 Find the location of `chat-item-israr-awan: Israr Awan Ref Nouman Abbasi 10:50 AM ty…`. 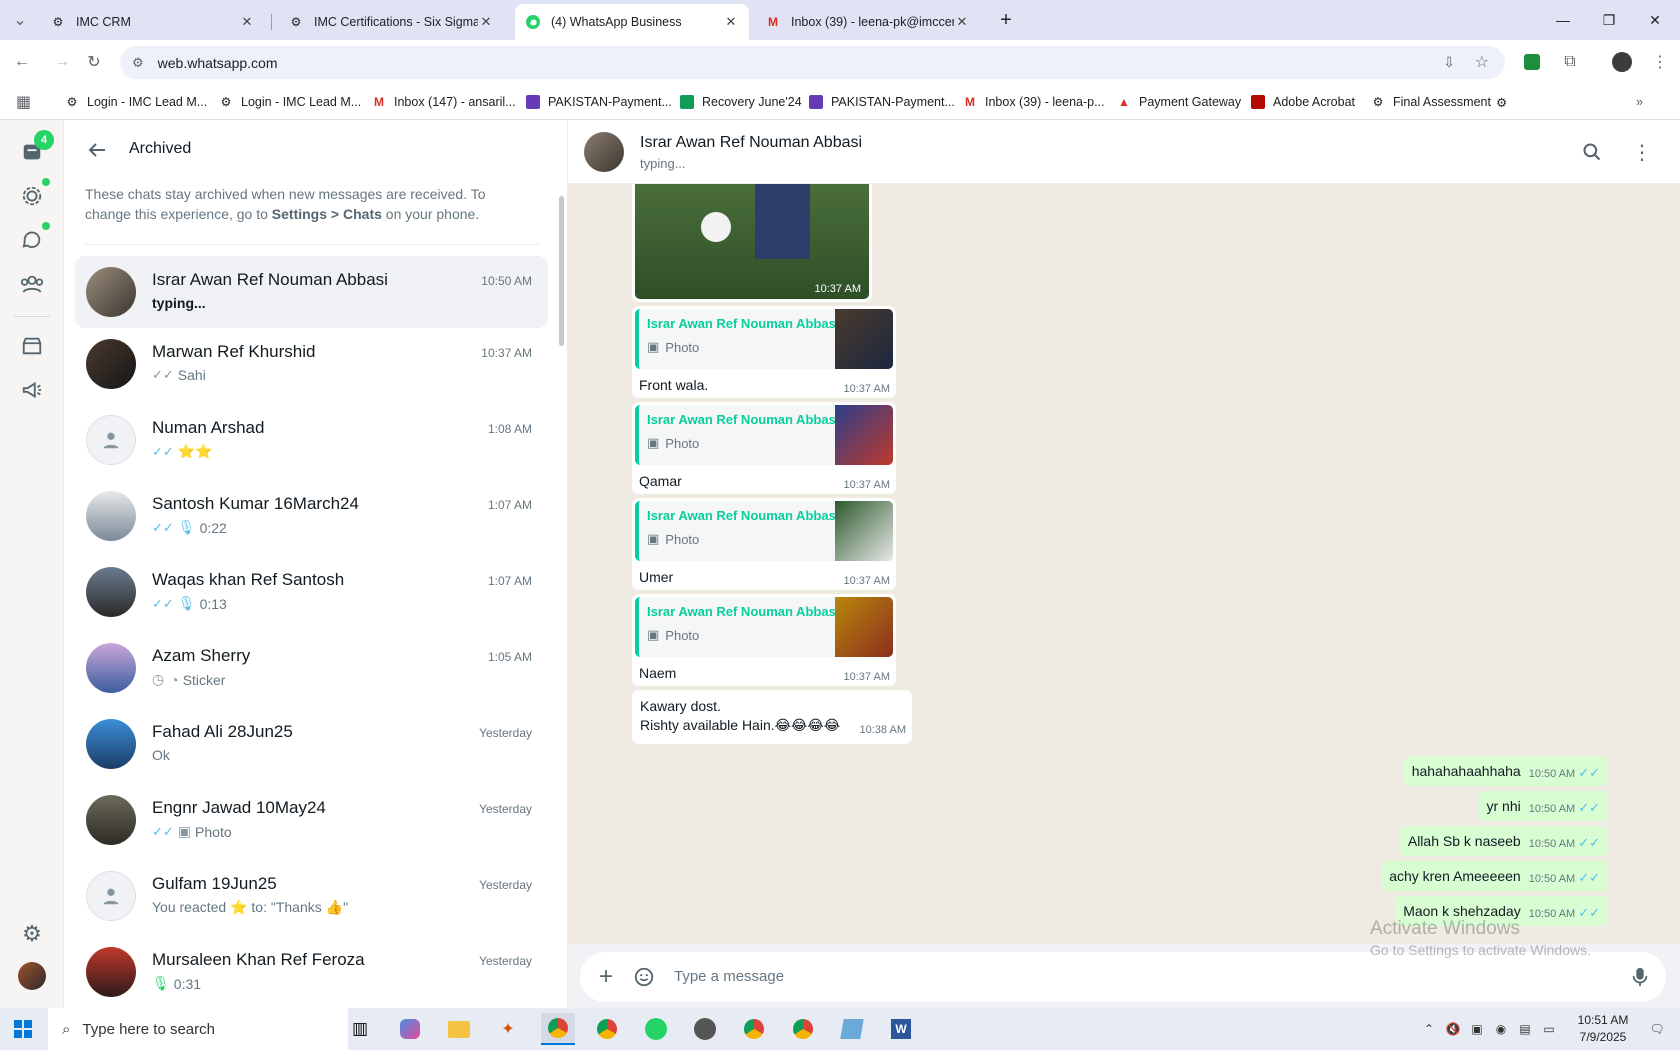

chat-item-israr-awan: Israr Awan Ref Nouman Abbasi 10:50 AM ty… is located at coordinates (311, 292).